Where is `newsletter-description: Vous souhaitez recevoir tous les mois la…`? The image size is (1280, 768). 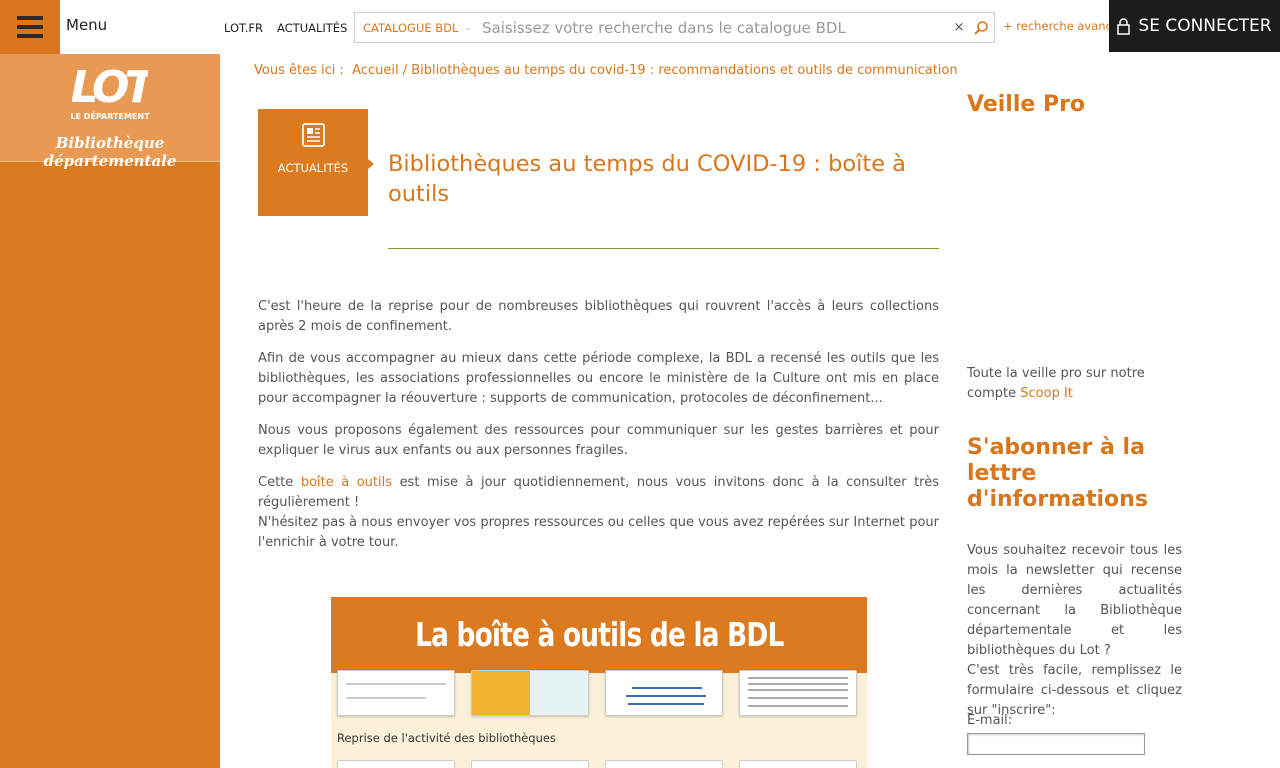 newsletter-description: Vous souhaitez recevoir tous les mois la… is located at coordinates (1074, 600).